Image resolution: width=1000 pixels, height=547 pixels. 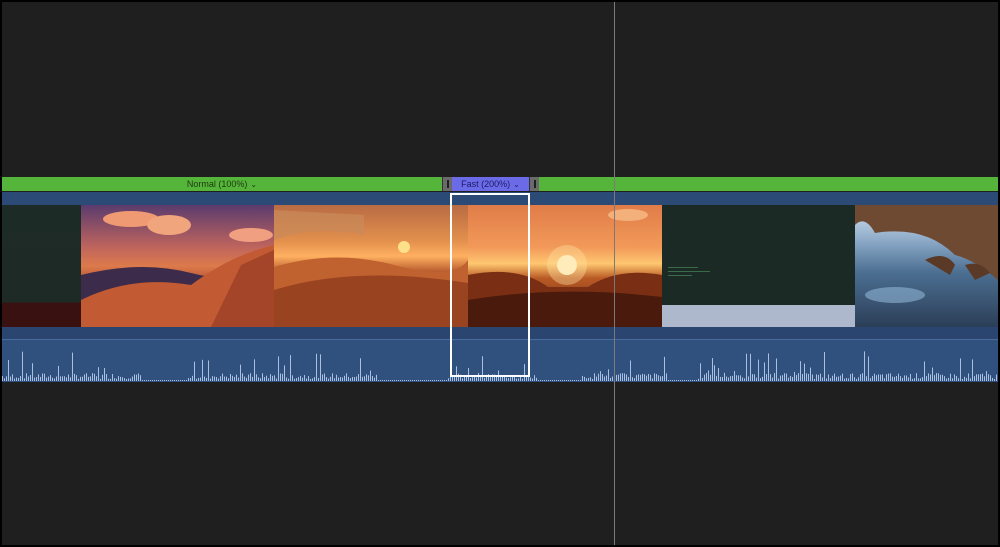 What do you see at coordinates (177, 269) in the screenshot?
I see `desert-dusk-art` at bounding box center [177, 269].